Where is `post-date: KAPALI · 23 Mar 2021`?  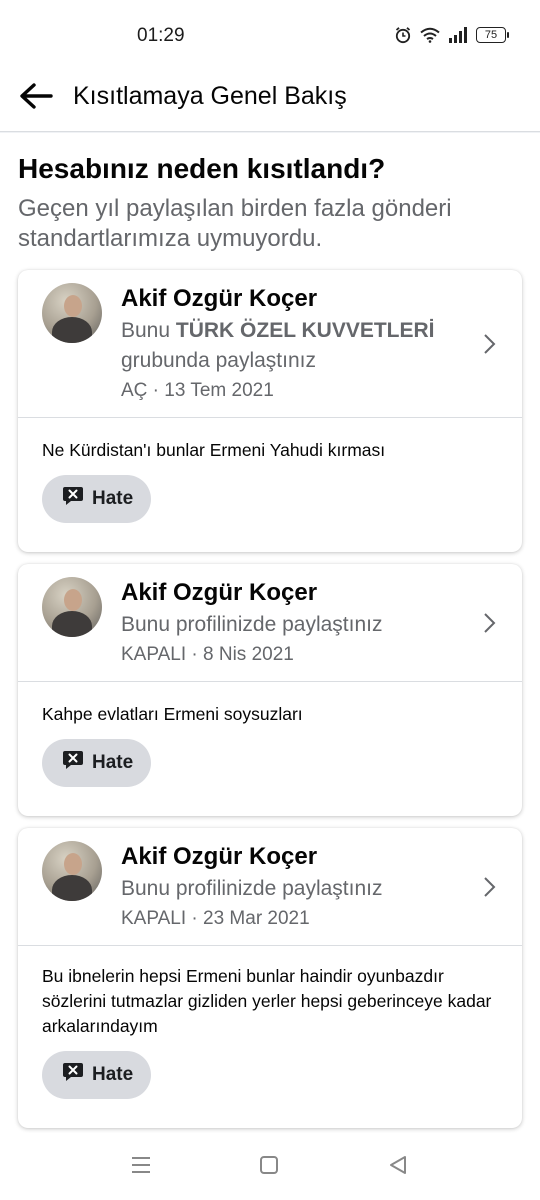 post-date: KAPALI · 23 Mar 2021 is located at coordinates (215, 918).